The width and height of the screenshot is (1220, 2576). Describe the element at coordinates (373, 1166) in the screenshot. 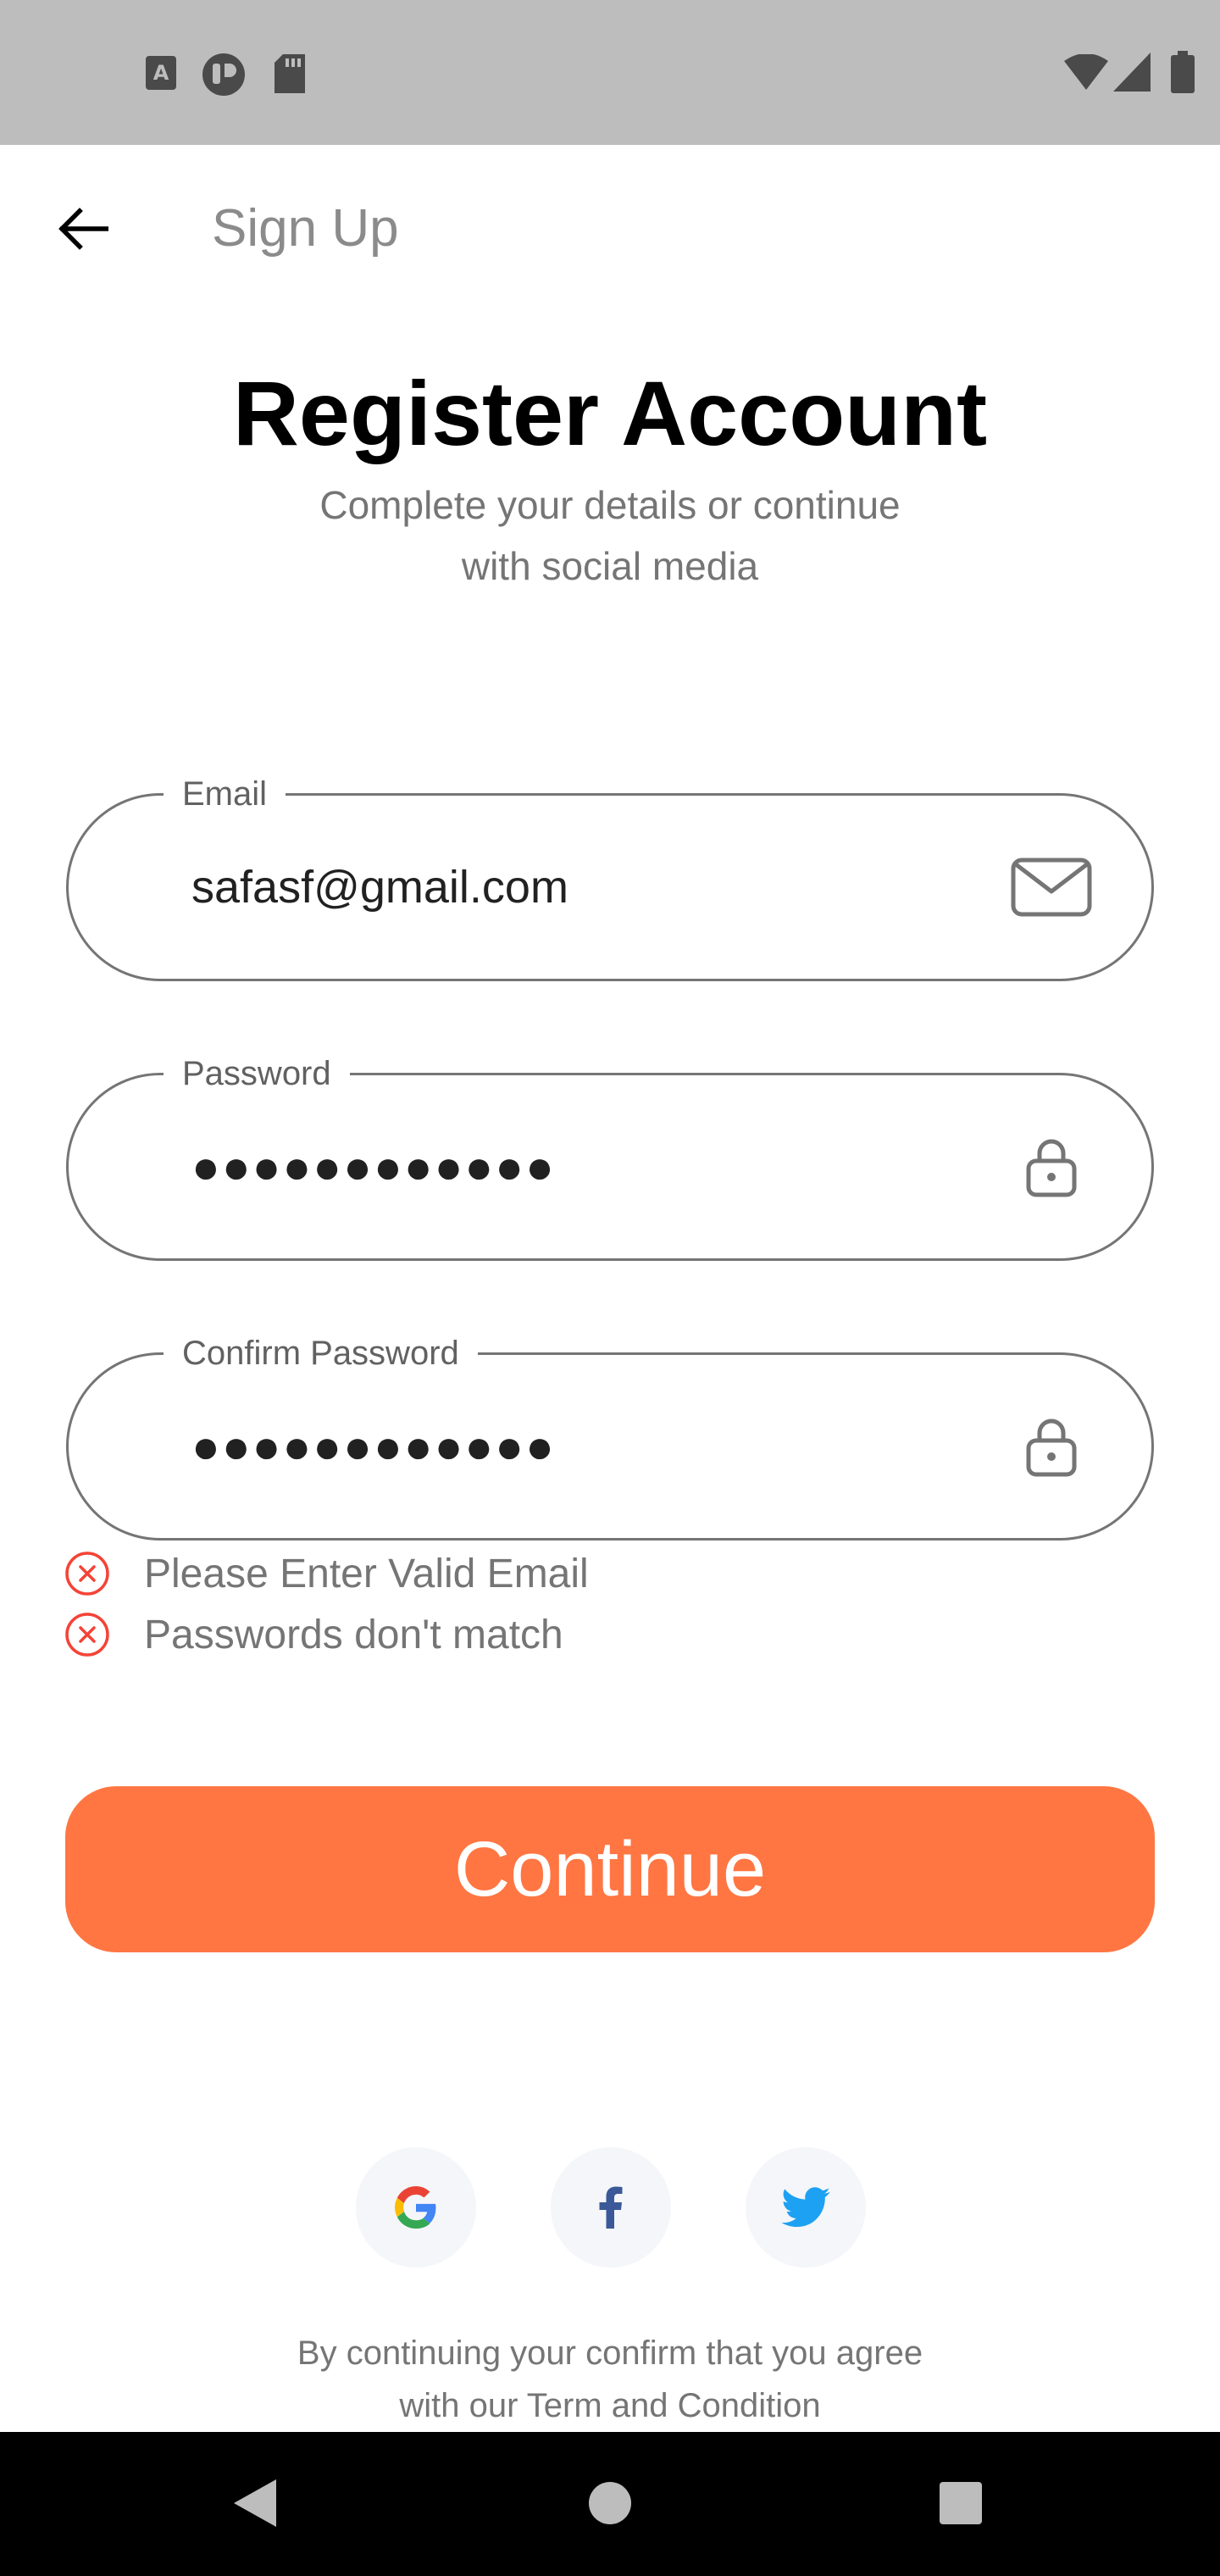

I see `password-input: ●●●●●●●●●●●●` at that location.